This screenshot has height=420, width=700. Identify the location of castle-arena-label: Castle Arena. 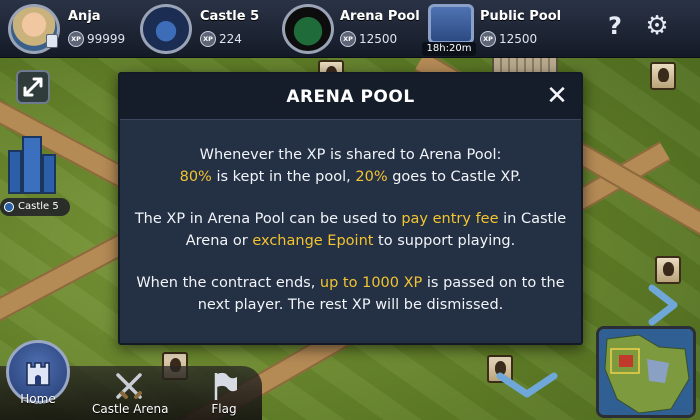
(130, 409).